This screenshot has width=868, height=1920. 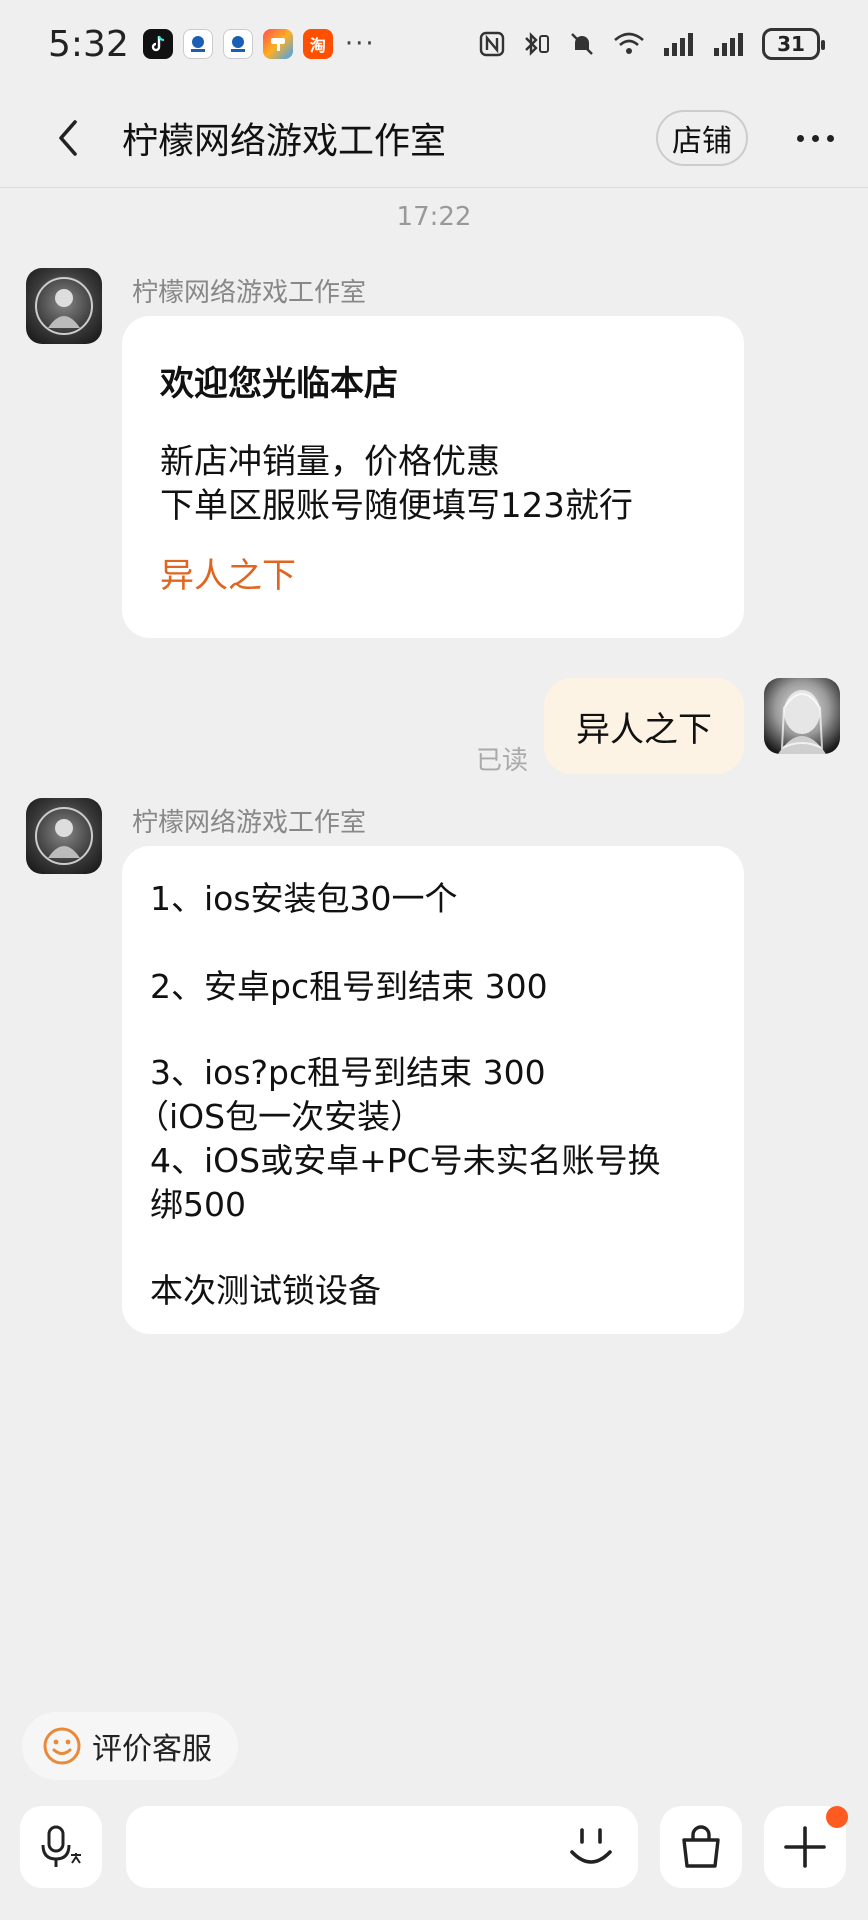 I want to click on message-line: 4、iOS或安卓+PC号未实名账号换, so click(x=405, y=1160).